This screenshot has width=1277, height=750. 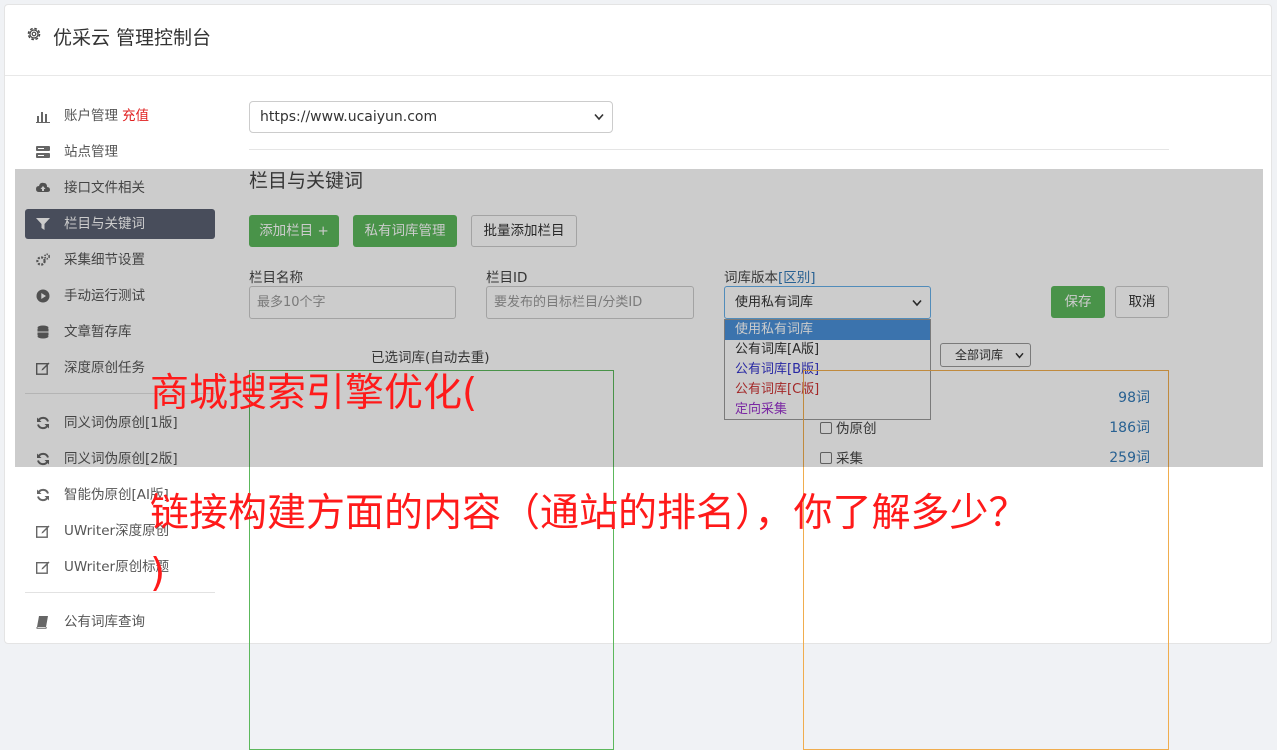 What do you see at coordinates (132, 38) in the screenshot?
I see `page-title: 优采云 管理控制台` at bounding box center [132, 38].